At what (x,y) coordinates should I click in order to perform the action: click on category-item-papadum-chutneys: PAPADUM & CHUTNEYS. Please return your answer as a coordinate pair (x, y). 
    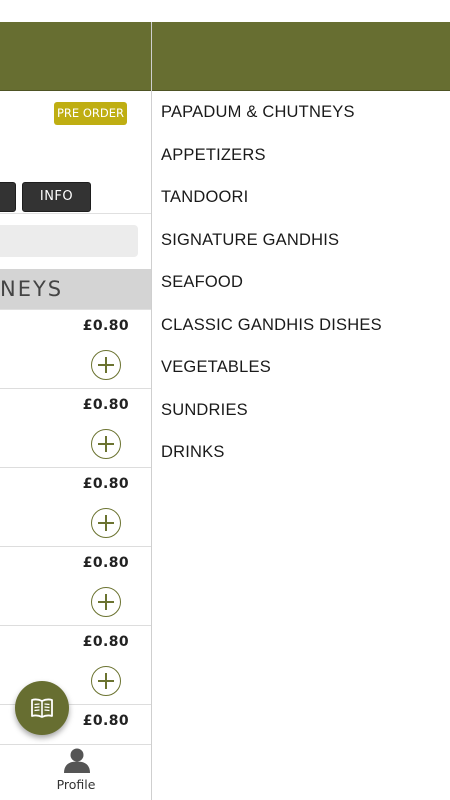
    Looking at the image, I should click on (301, 112).